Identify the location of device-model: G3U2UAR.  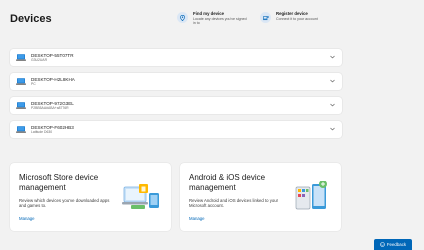
(39, 60).